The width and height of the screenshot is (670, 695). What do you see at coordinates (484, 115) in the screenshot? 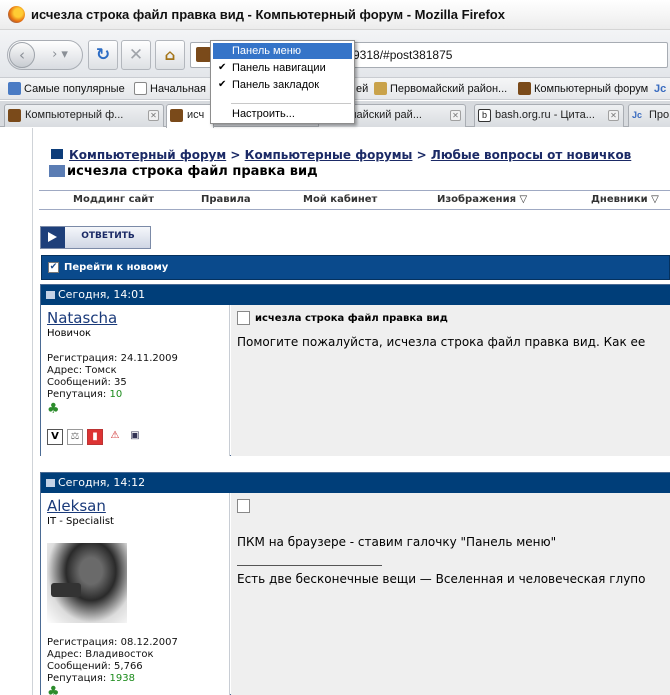
I see `bash-favicon-icon: b` at bounding box center [484, 115].